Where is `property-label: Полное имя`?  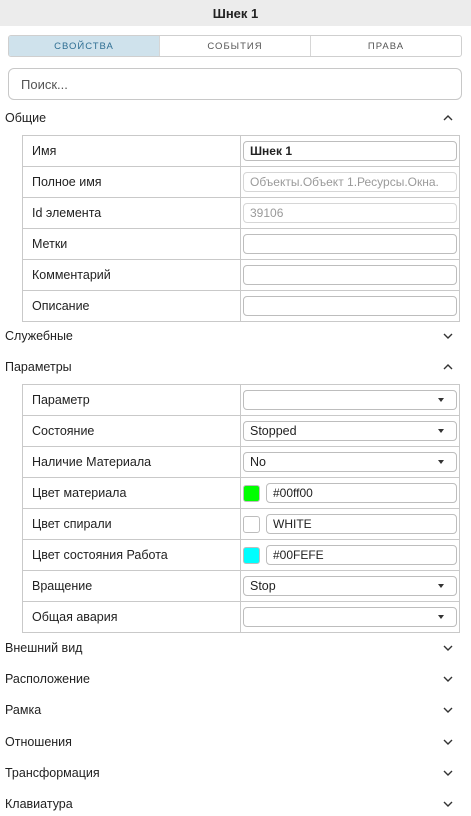 property-label: Полное имя is located at coordinates (132, 182).